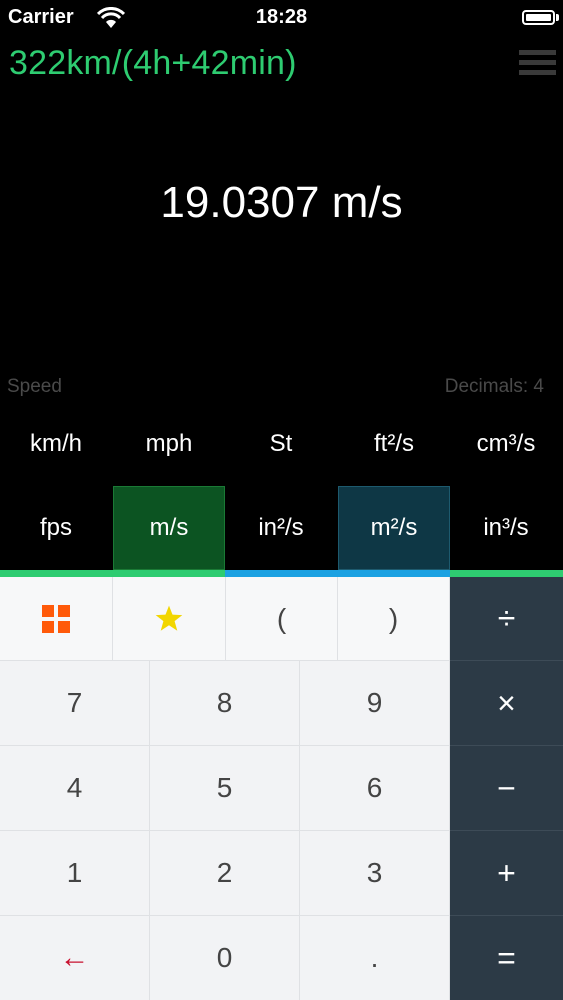  Describe the element at coordinates (34, 387) in the screenshot. I see `category-label: Speed` at that location.